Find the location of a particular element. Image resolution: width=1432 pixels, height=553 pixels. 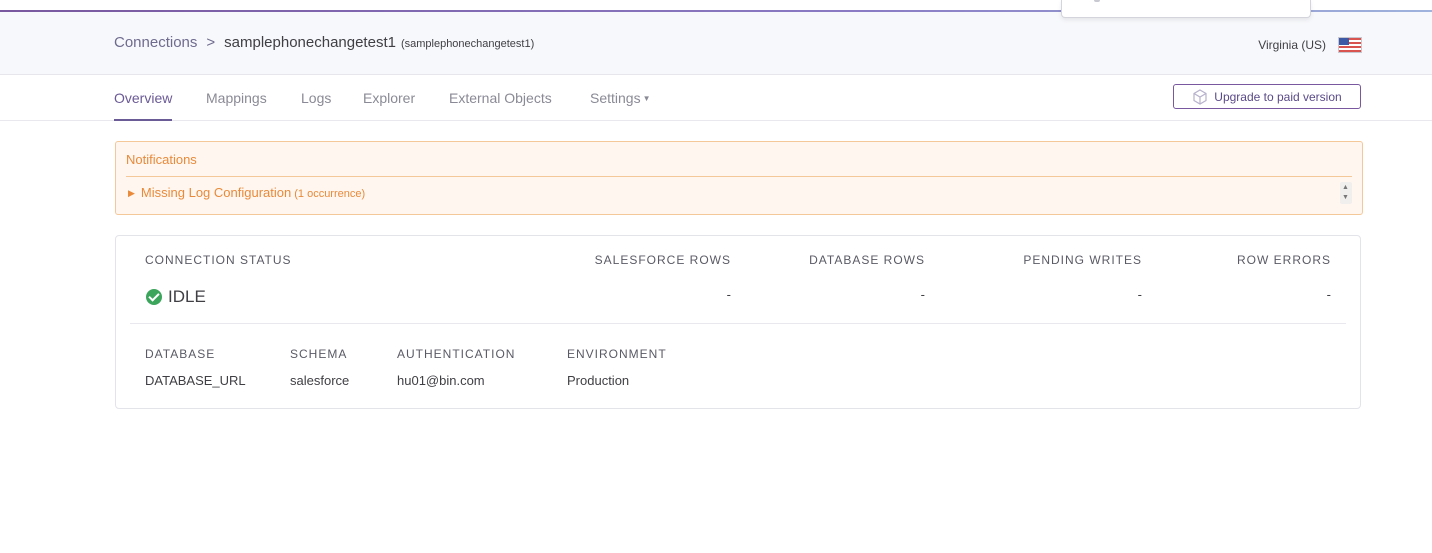

authentication-value: hu01@bin.com is located at coordinates (441, 380).